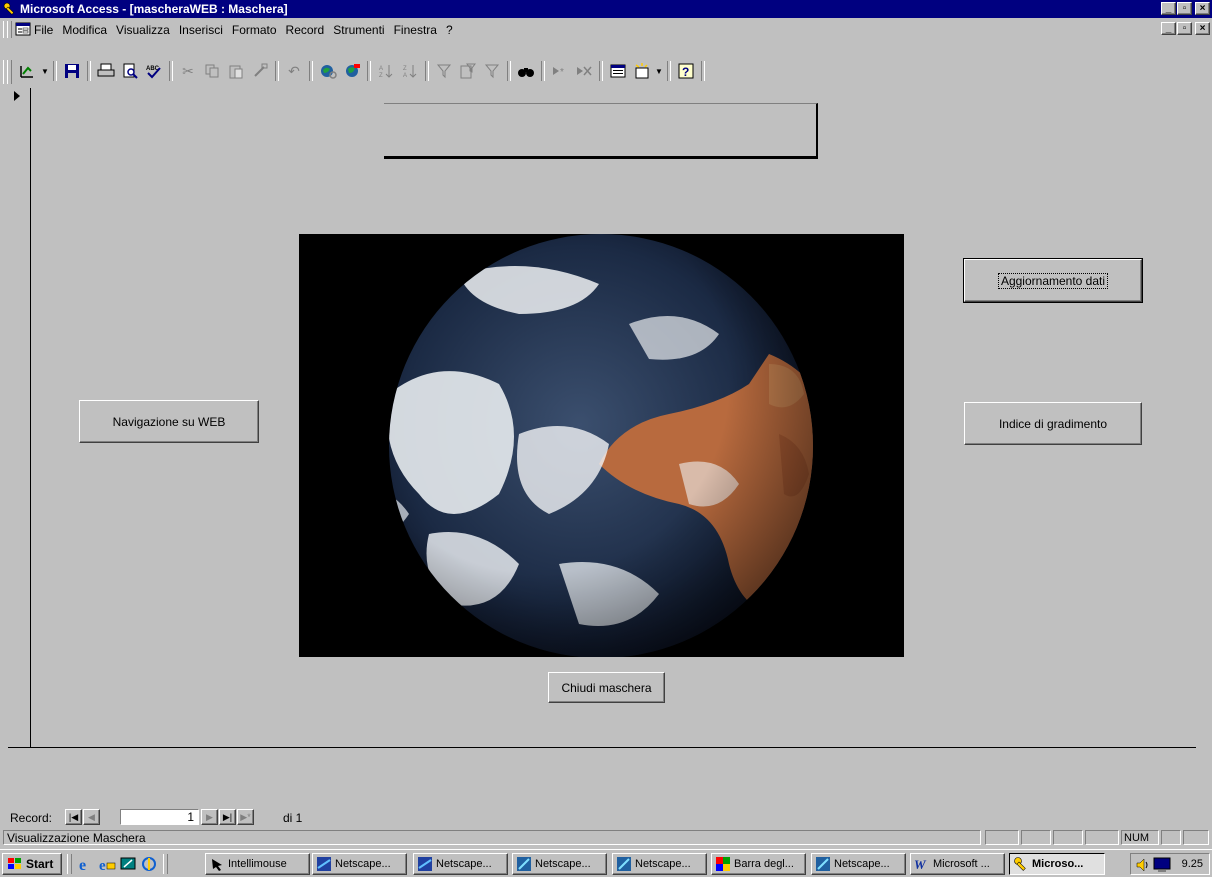 The height and width of the screenshot is (877, 1212). I want to click on new-record-icon: *, so click(560, 71).